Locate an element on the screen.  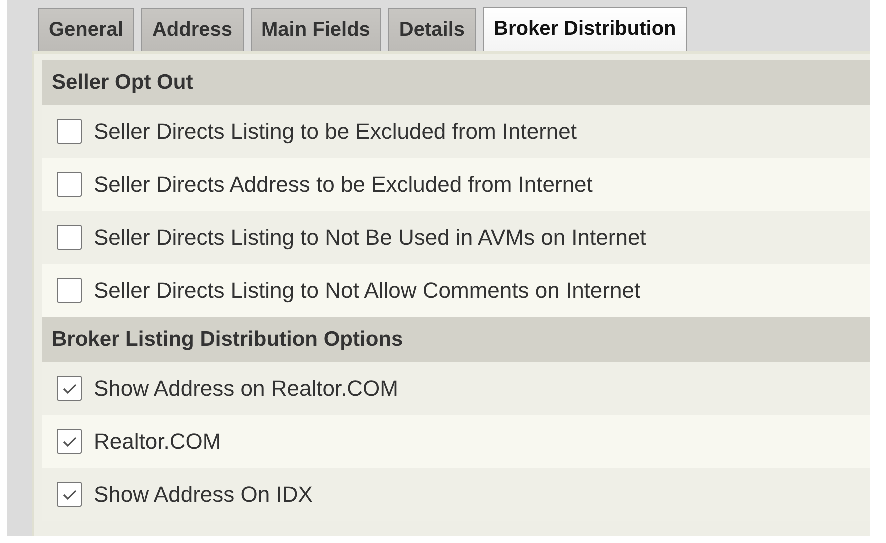
section-header: Seller Opt Out is located at coordinates (456, 82).